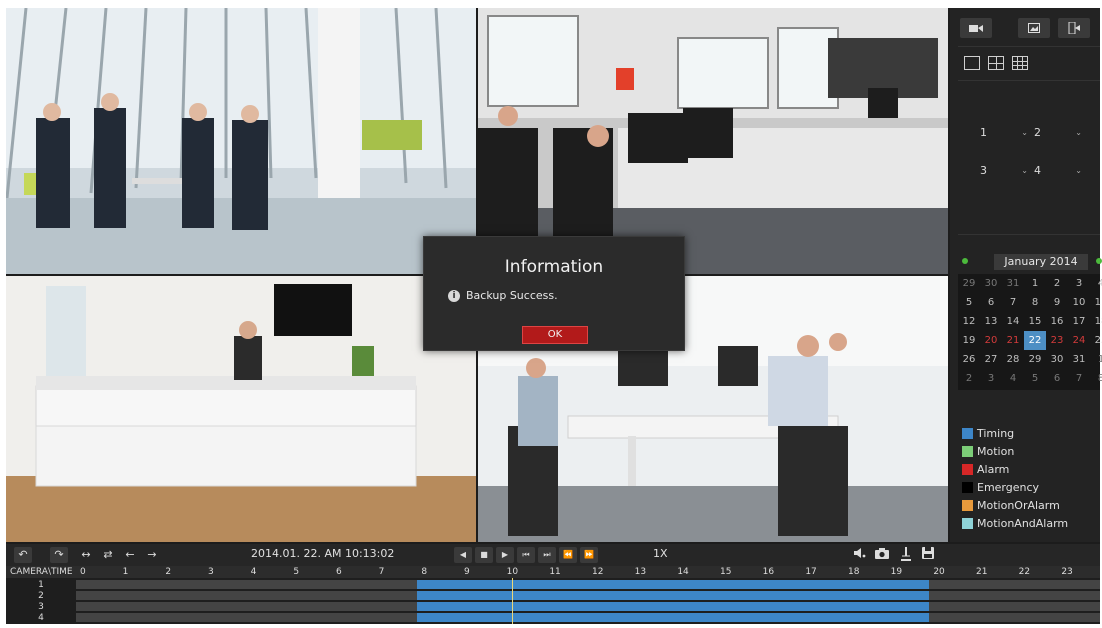 This screenshot has height=628, width=1102. I want to click on calendar-day: 22, so click(1035, 340).